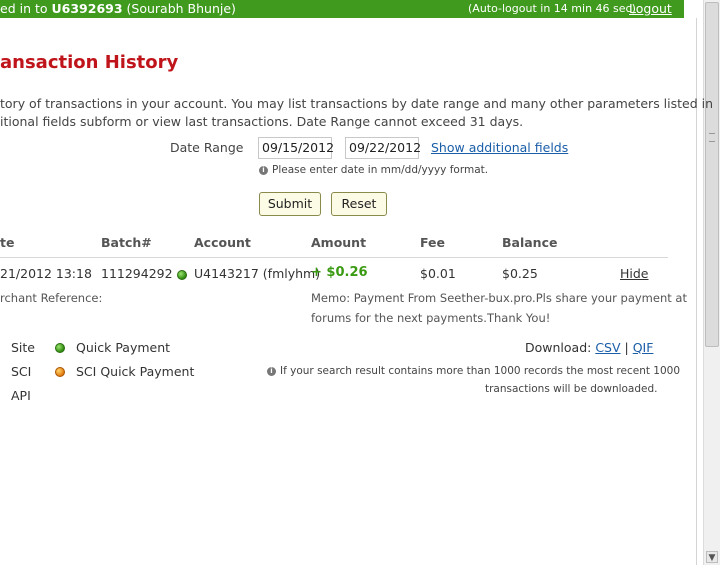 Image resolution: width=720 pixels, height=565 pixels. What do you see at coordinates (21, 395) in the screenshot?
I see `legend-code-api: API` at bounding box center [21, 395].